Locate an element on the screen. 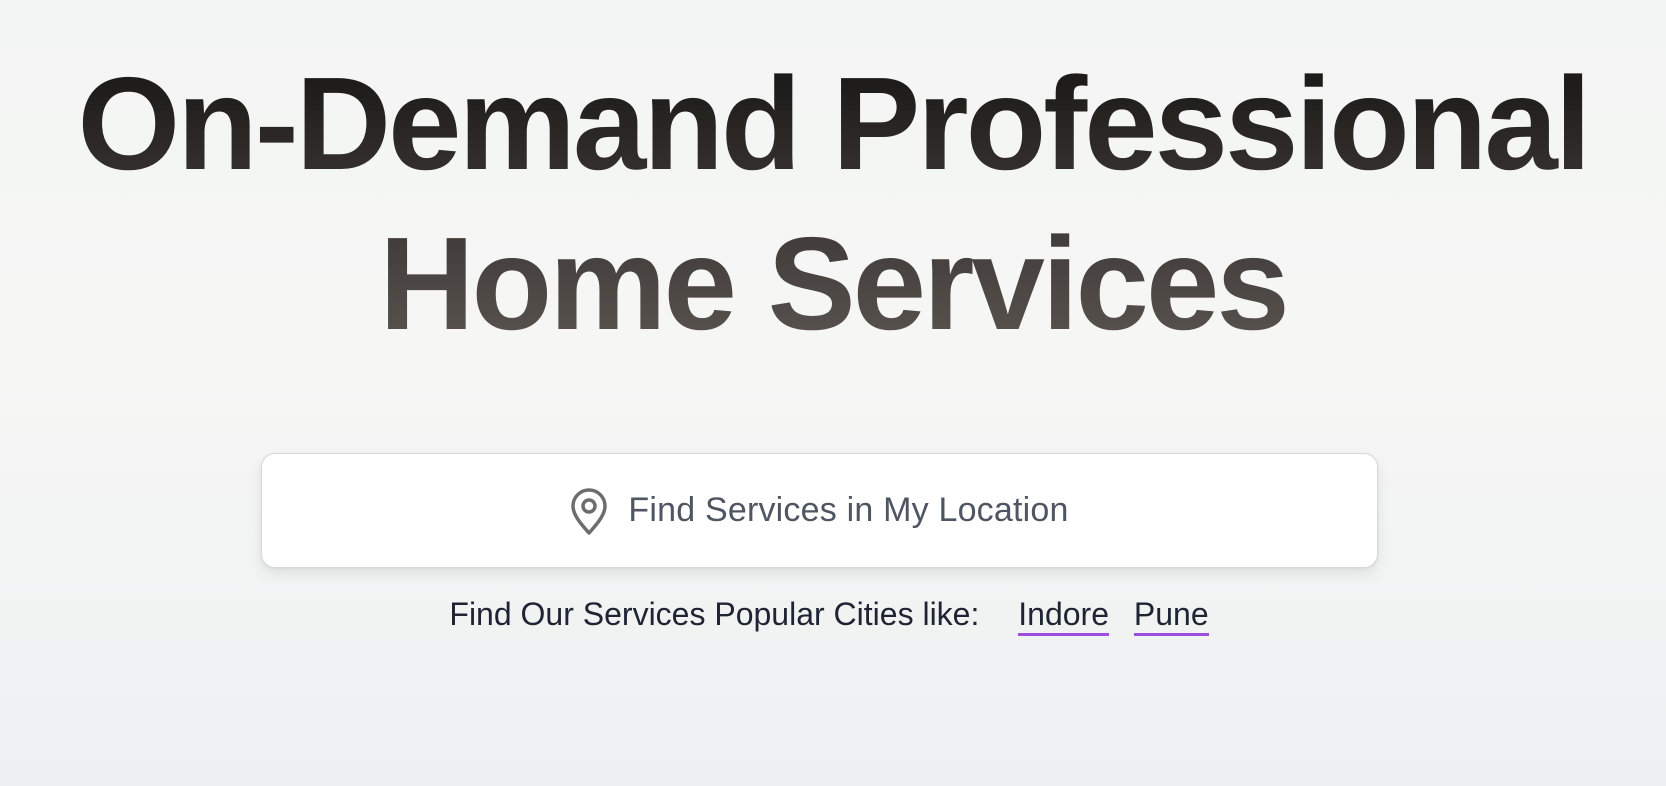  find-location-button: Find Services in My Location is located at coordinates (819, 510).